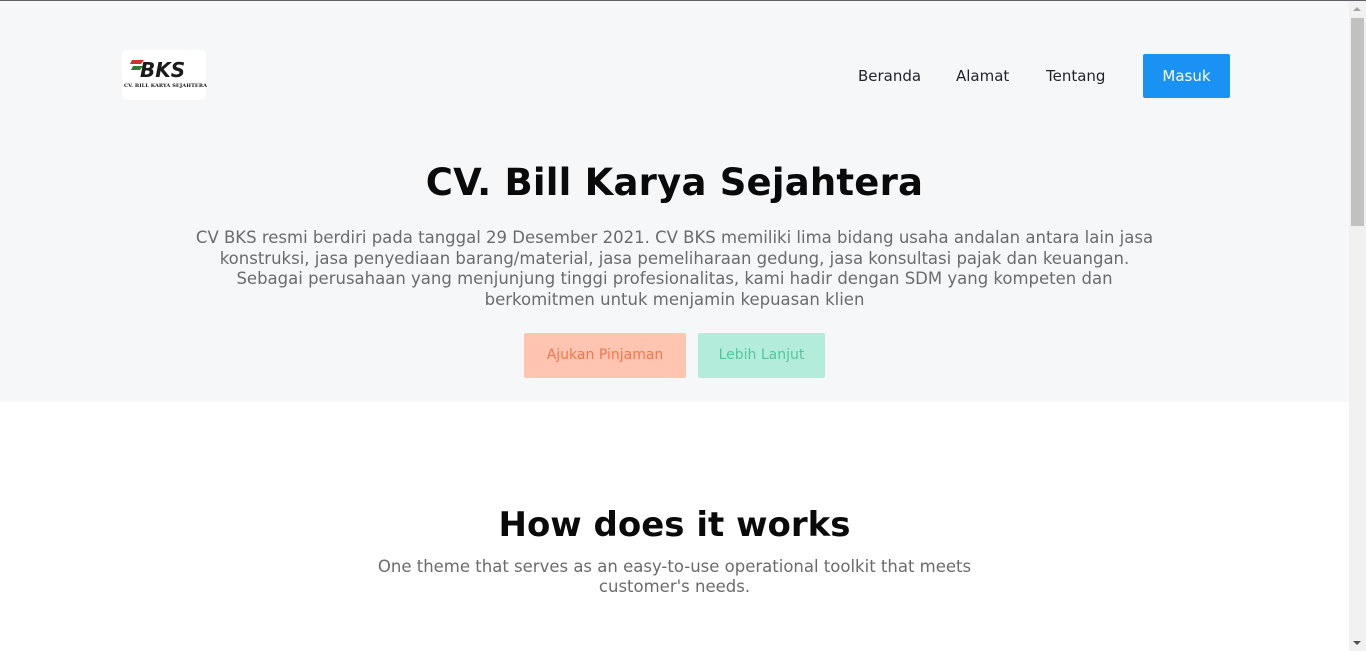 The height and width of the screenshot is (651, 1366). Describe the element at coordinates (1357, 122) in the screenshot. I see `scrollbar-thumb` at that location.